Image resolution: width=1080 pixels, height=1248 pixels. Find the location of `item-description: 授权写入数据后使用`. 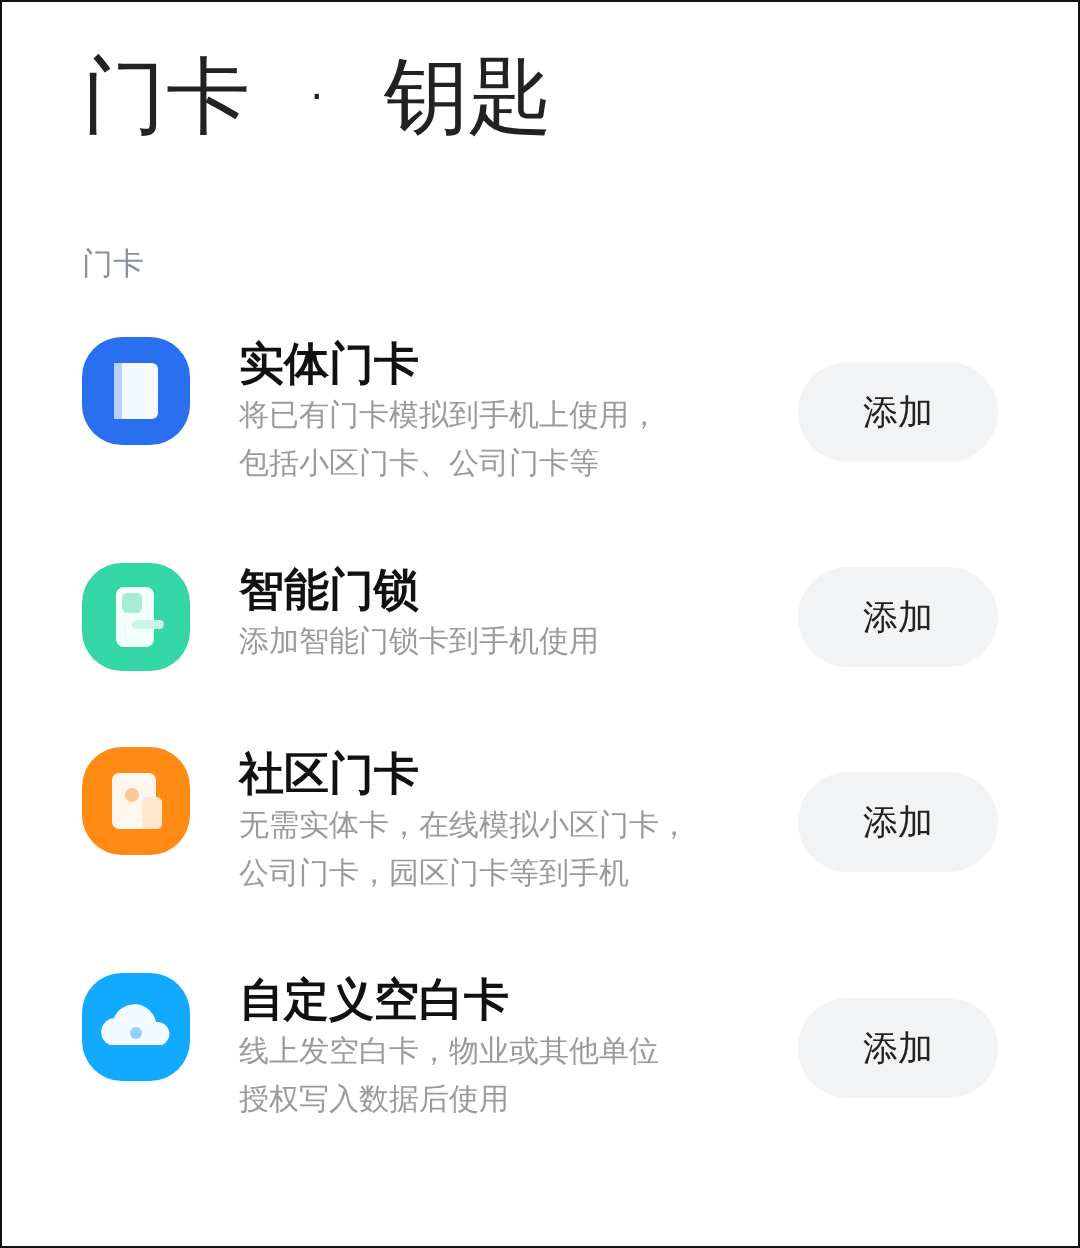

item-description: 授权写入数据后使用 is located at coordinates (374, 1098).